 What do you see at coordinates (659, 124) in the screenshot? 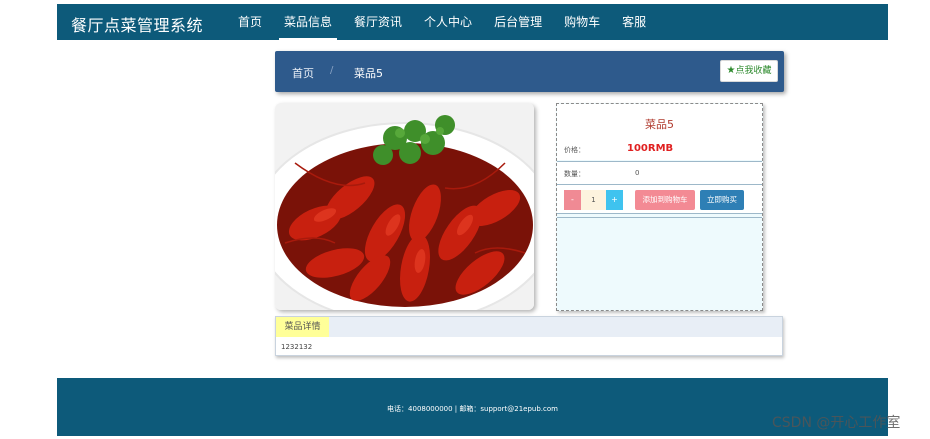
I see `product-name: 菜品5` at bounding box center [659, 124].